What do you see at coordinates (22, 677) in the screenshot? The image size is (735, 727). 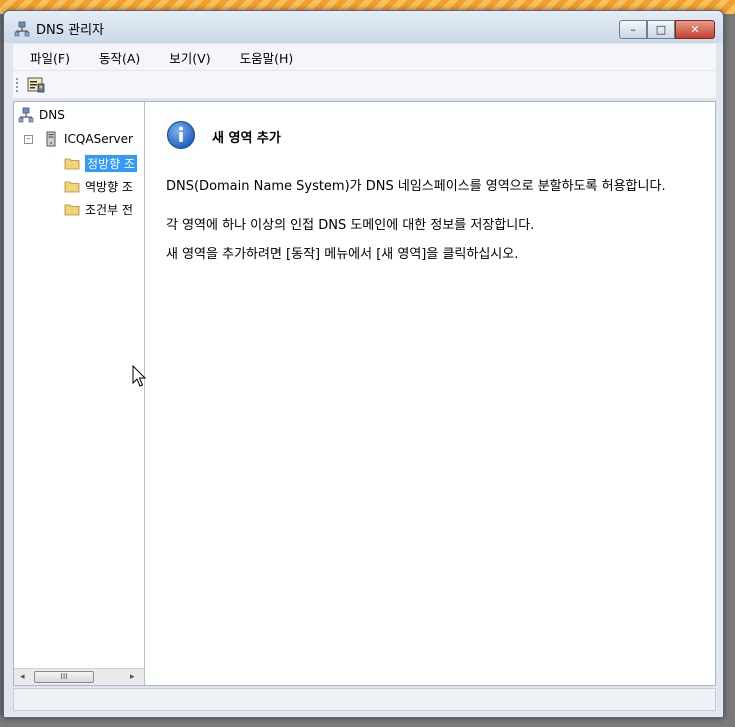 I see `scroll-left-arrow: ◂` at bounding box center [22, 677].